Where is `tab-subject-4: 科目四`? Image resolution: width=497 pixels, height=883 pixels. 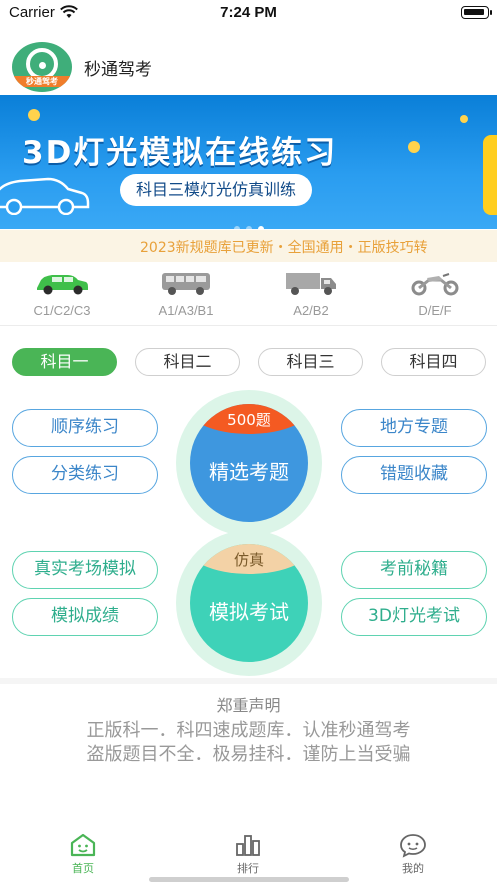 tab-subject-4: 科目四 is located at coordinates (433, 362).